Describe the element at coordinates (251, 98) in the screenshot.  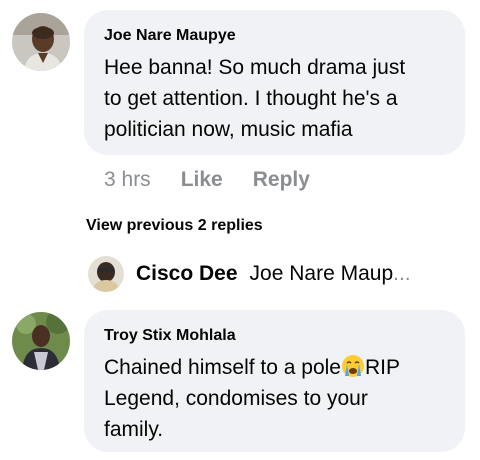
I see `comment-text-line: to get attention. I thought he's a` at that location.